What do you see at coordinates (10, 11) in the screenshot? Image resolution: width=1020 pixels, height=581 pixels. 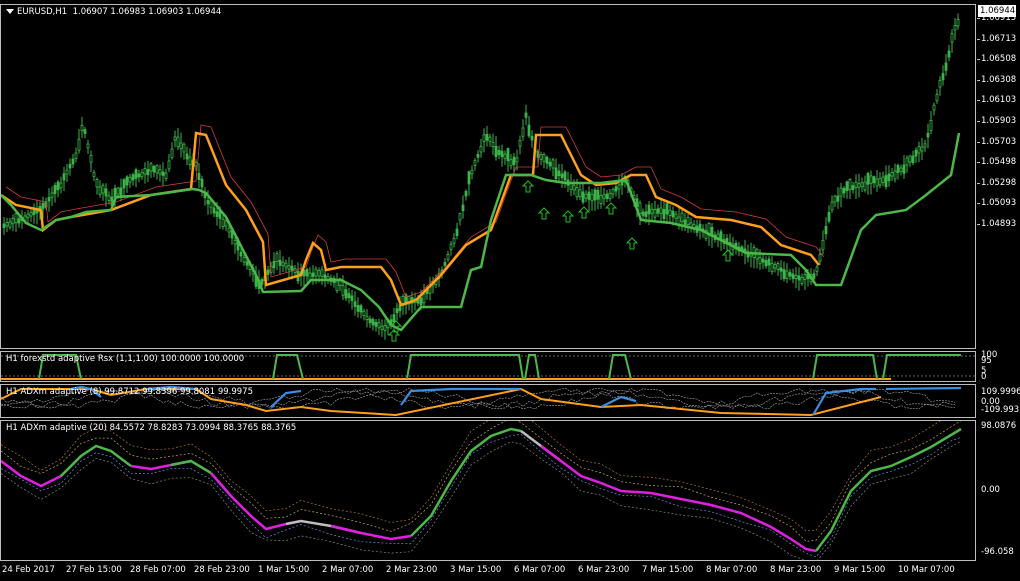 I see `dropdown-triangle-icon` at bounding box center [10, 11].